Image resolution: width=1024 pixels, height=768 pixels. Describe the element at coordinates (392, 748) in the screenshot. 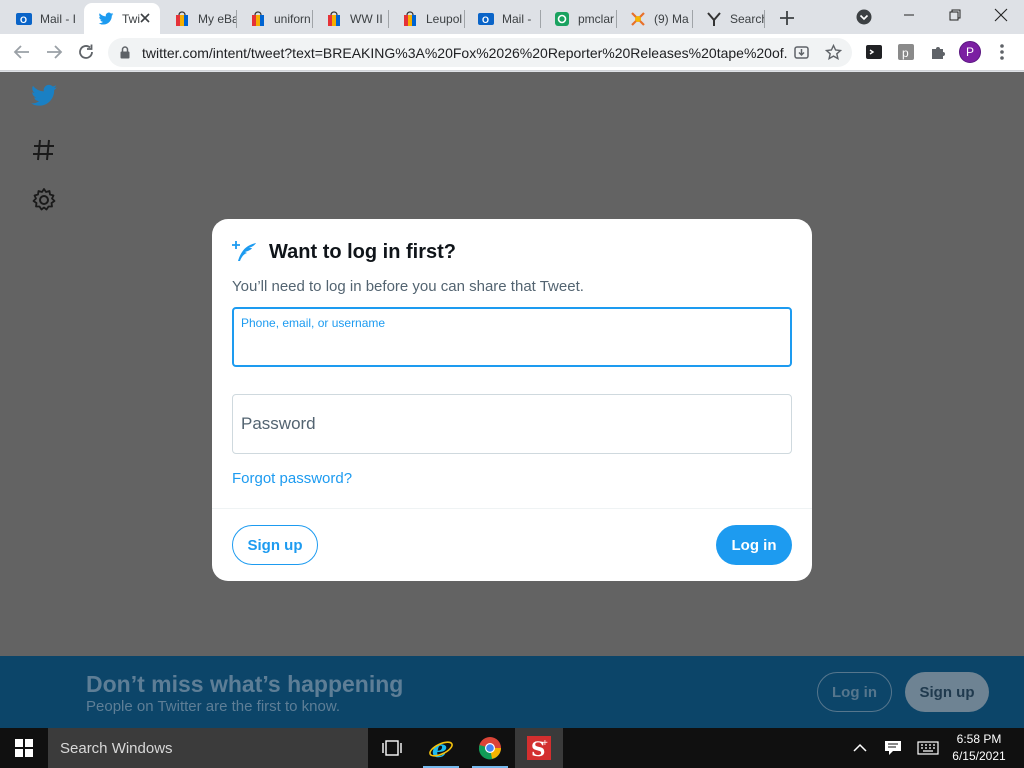

I see `task-view-icon` at that location.